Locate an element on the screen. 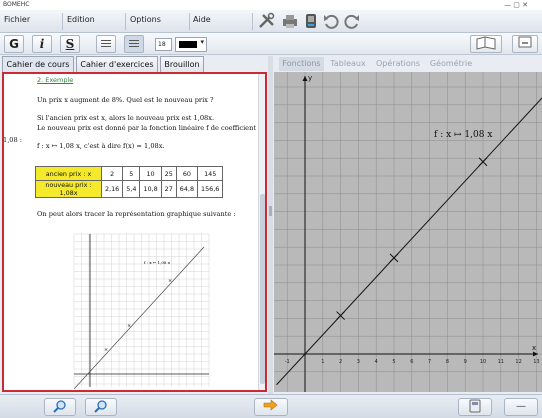 The image size is (542, 418). vertical-scrollbar is located at coordinates (261, 232).